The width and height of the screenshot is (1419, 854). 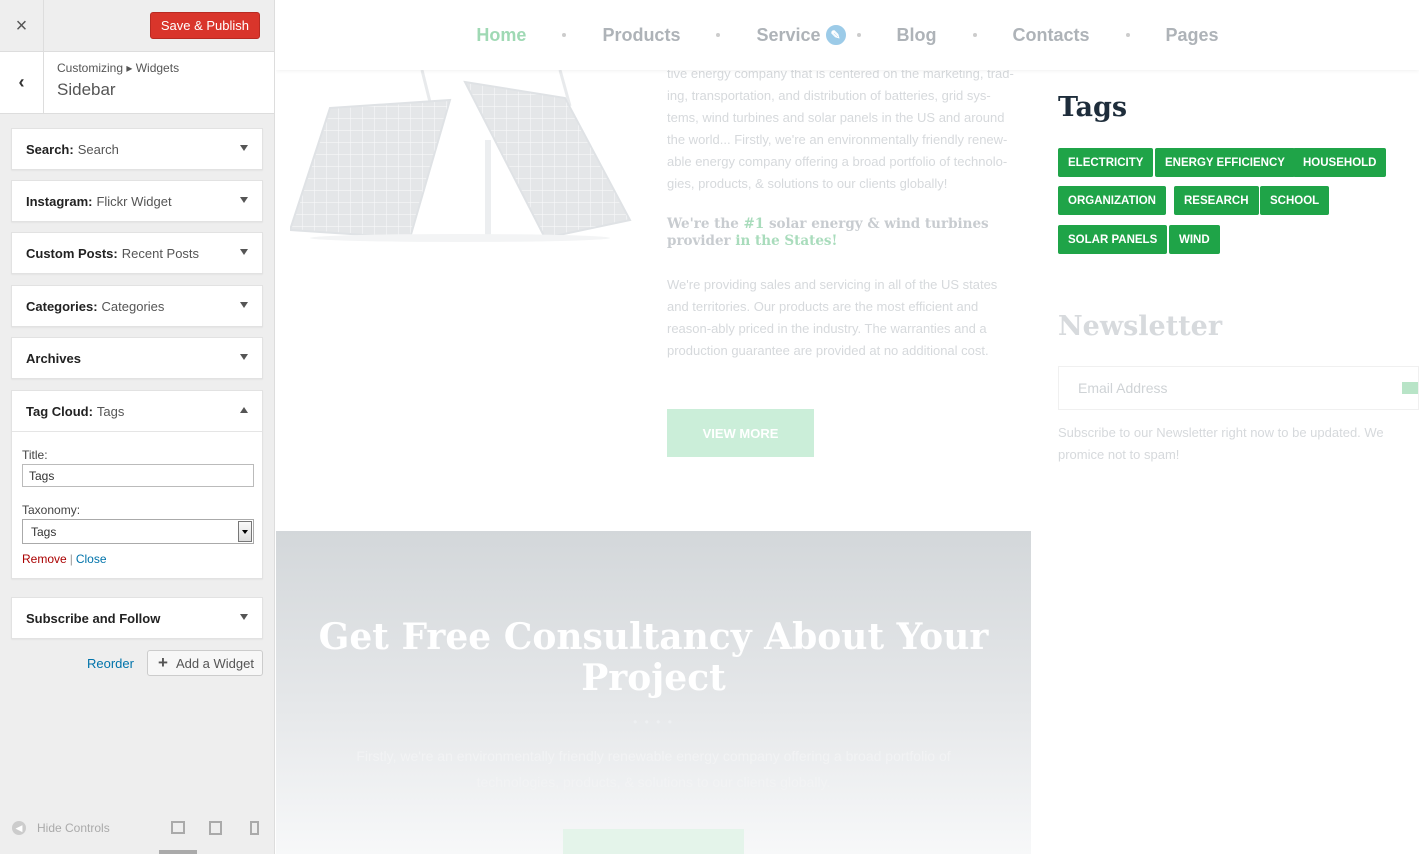 What do you see at coordinates (133, 306) in the screenshot?
I see `widget-title: Categories` at bounding box center [133, 306].